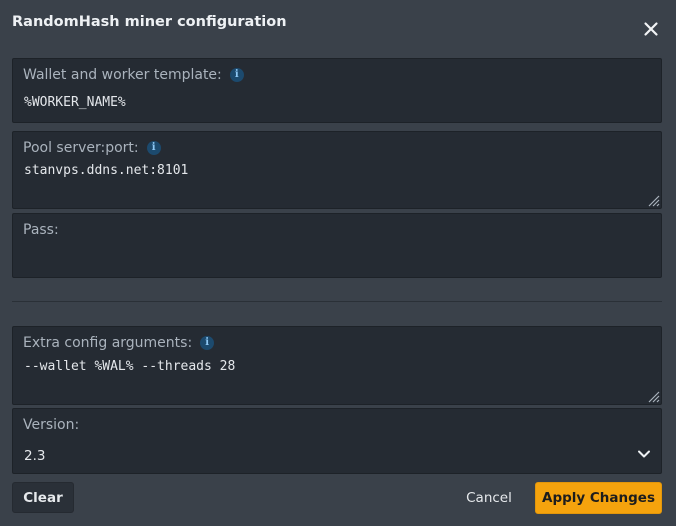 This screenshot has height=526, width=676. What do you see at coordinates (43, 497) in the screenshot?
I see `clear-button: Clear` at bounding box center [43, 497].